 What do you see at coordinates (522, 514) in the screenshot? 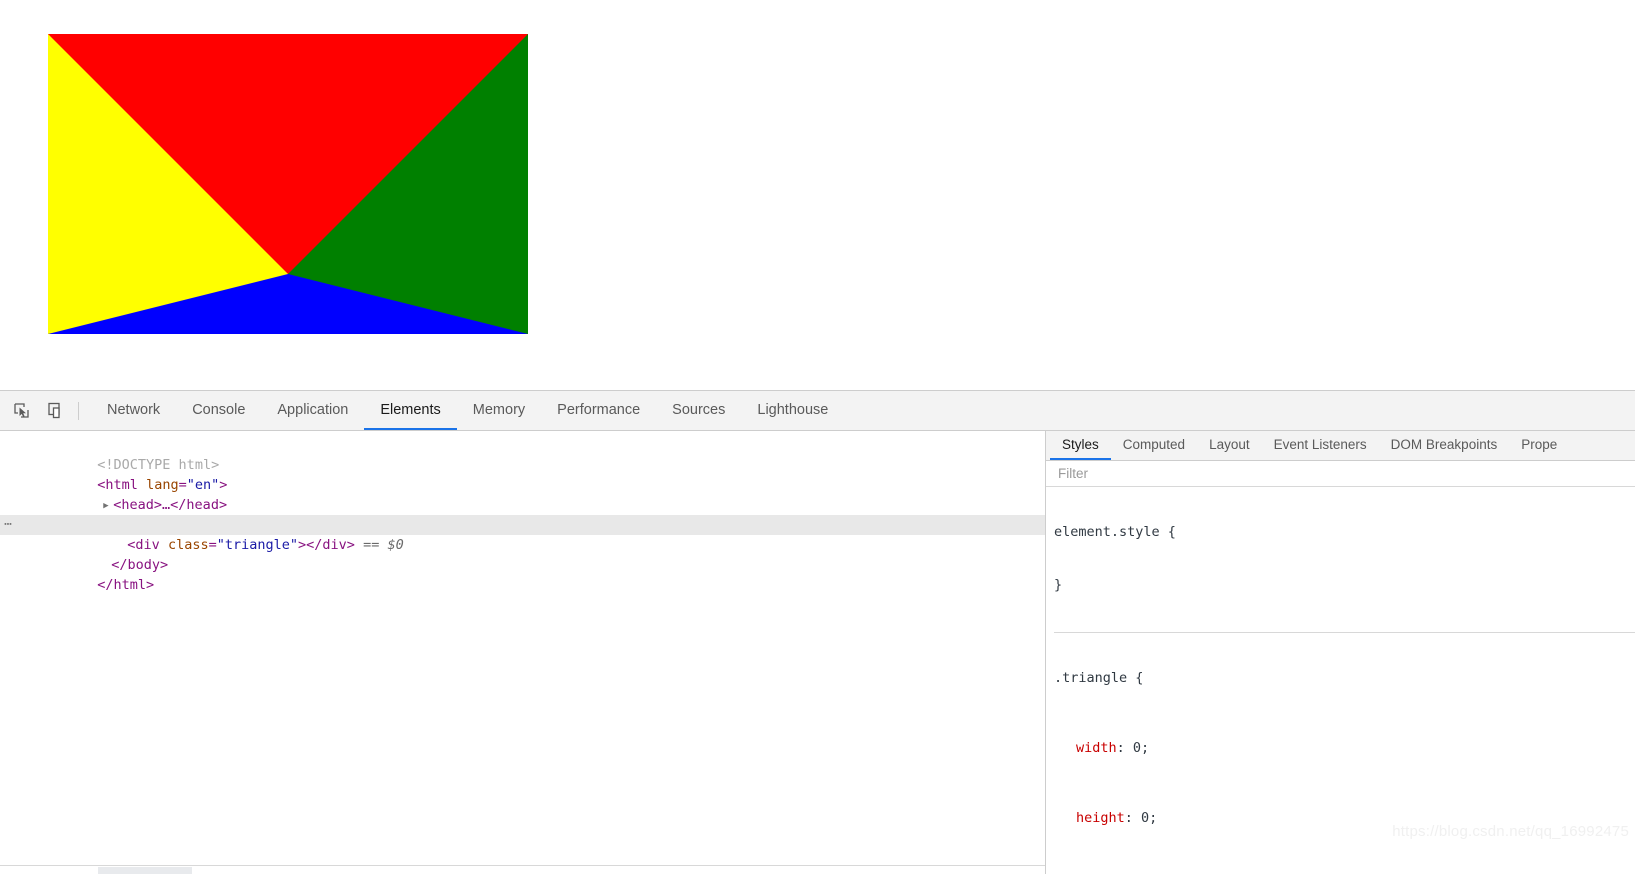
I see `dom-line-body-open: ▼<body>` at bounding box center [522, 514].